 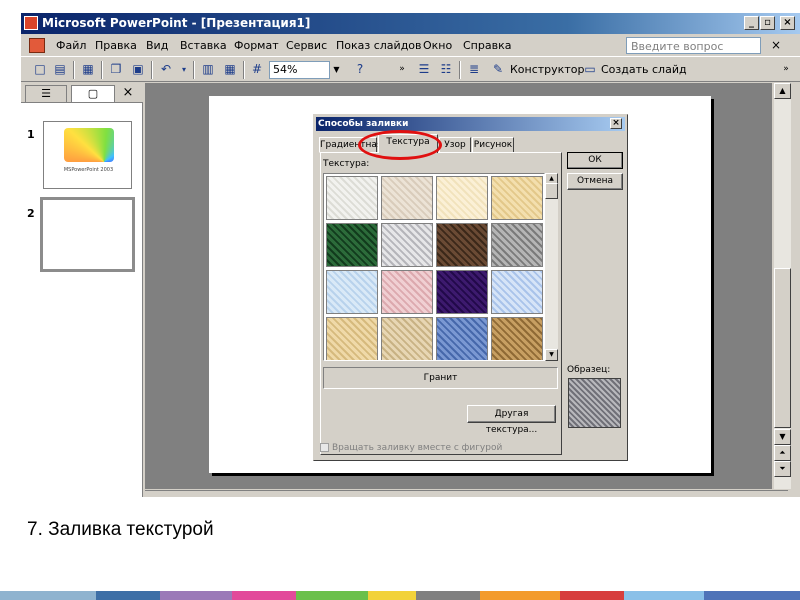 I want to click on indent-icon: ≣, so click(x=474, y=69).